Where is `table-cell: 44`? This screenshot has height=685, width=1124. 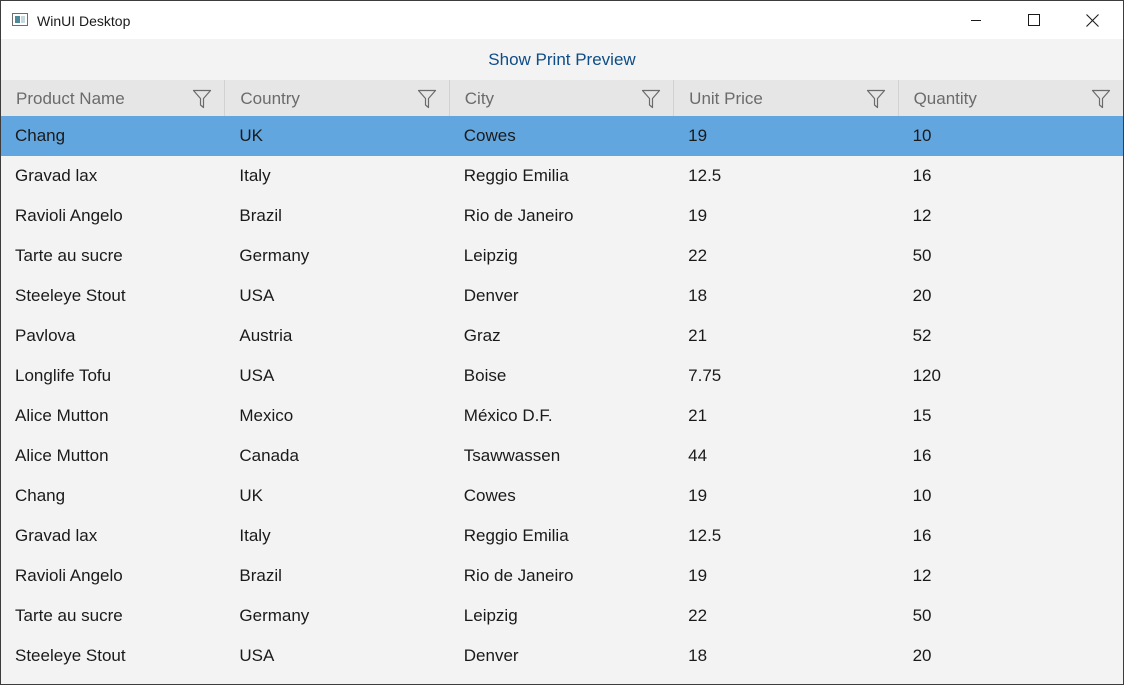 table-cell: 44 is located at coordinates (786, 456).